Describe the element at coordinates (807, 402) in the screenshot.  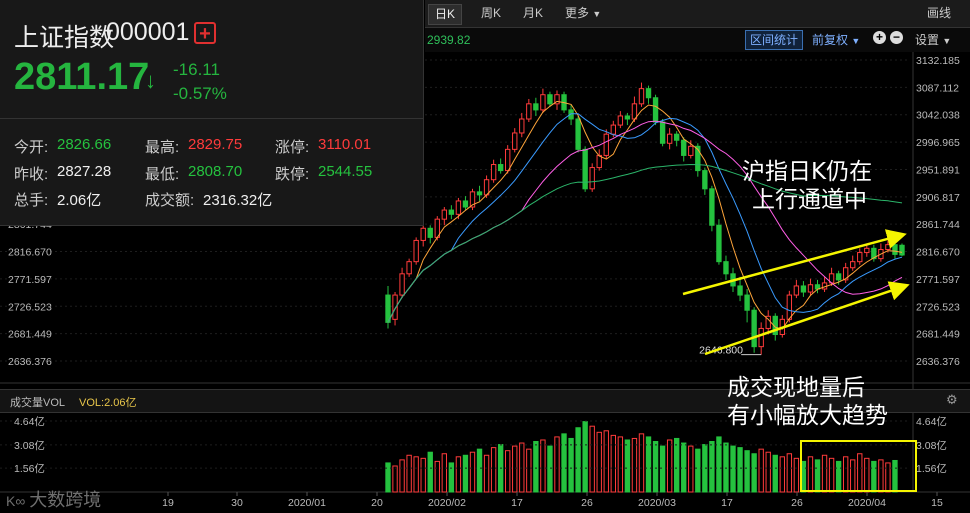
I see `annotation-volume: 成交现地量后 有小幅放大趋势` at that location.